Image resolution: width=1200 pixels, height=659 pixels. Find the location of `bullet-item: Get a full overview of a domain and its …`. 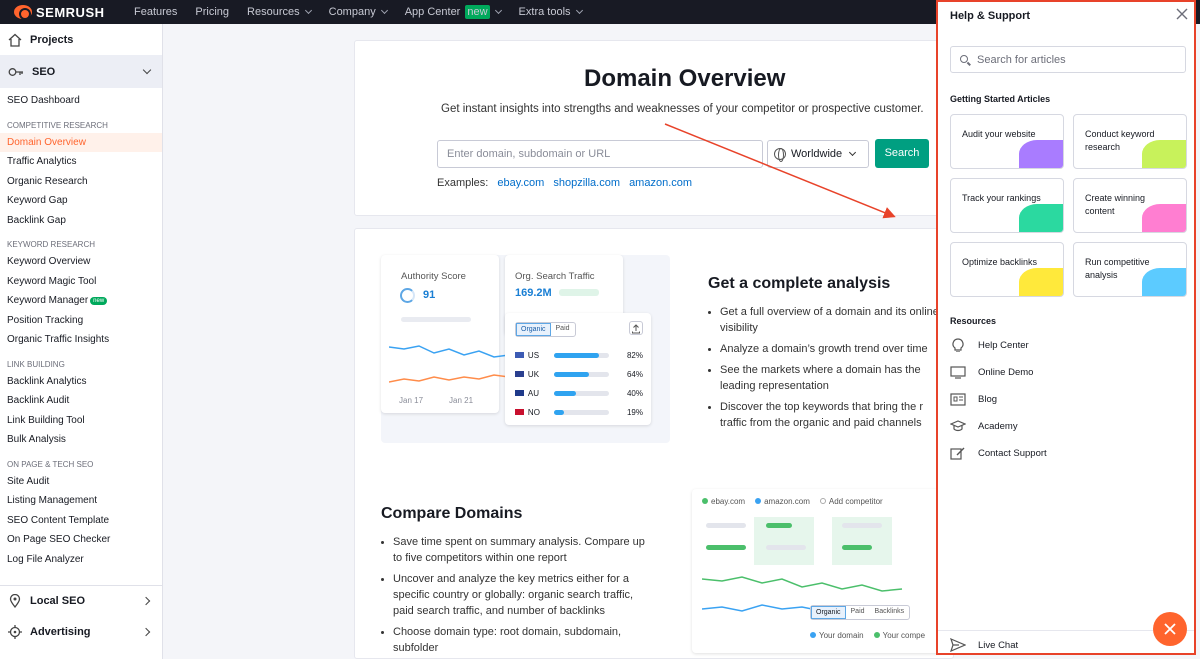

bullet-item: Get a full overview of a domain and its … is located at coordinates (828, 320).